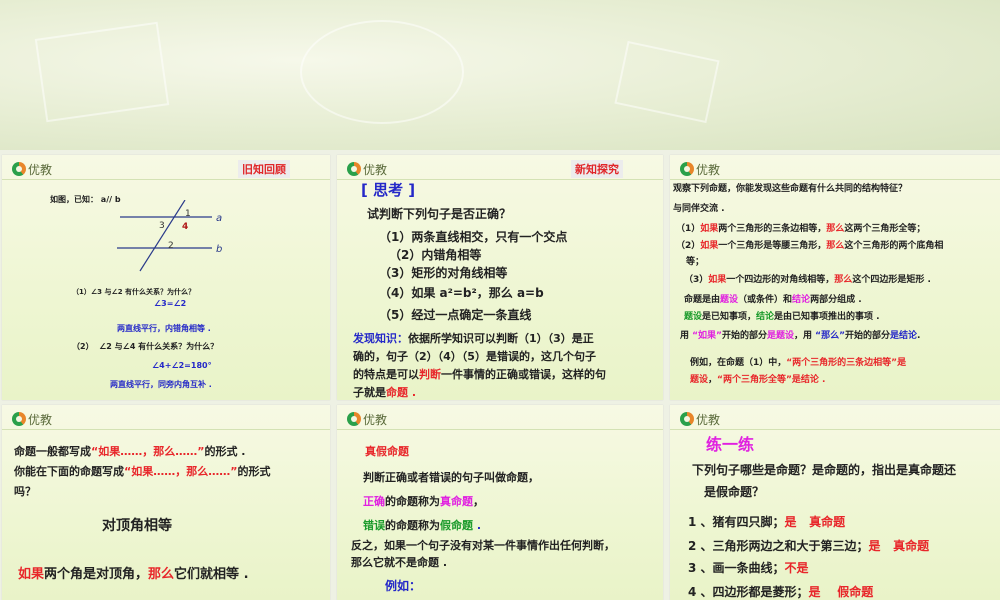  Describe the element at coordinates (435, 255) in the screenshot. I see `text-segment: （2）内错角相等` at that location.